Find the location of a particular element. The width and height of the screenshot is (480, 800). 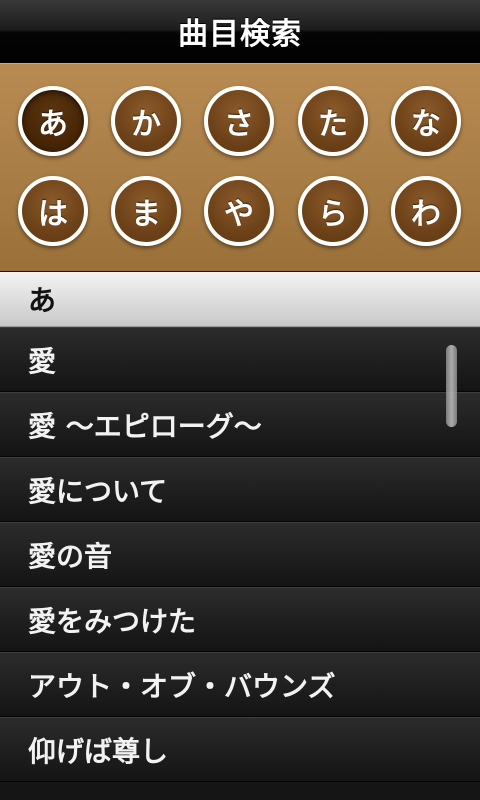

song-list-item: 仰げば尊し is located at coordinates (240, 749).